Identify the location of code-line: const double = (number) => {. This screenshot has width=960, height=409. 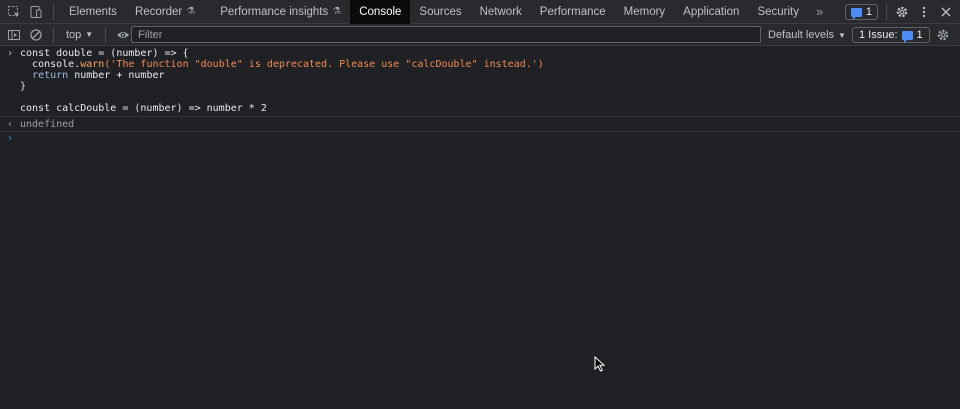
(490, 53).